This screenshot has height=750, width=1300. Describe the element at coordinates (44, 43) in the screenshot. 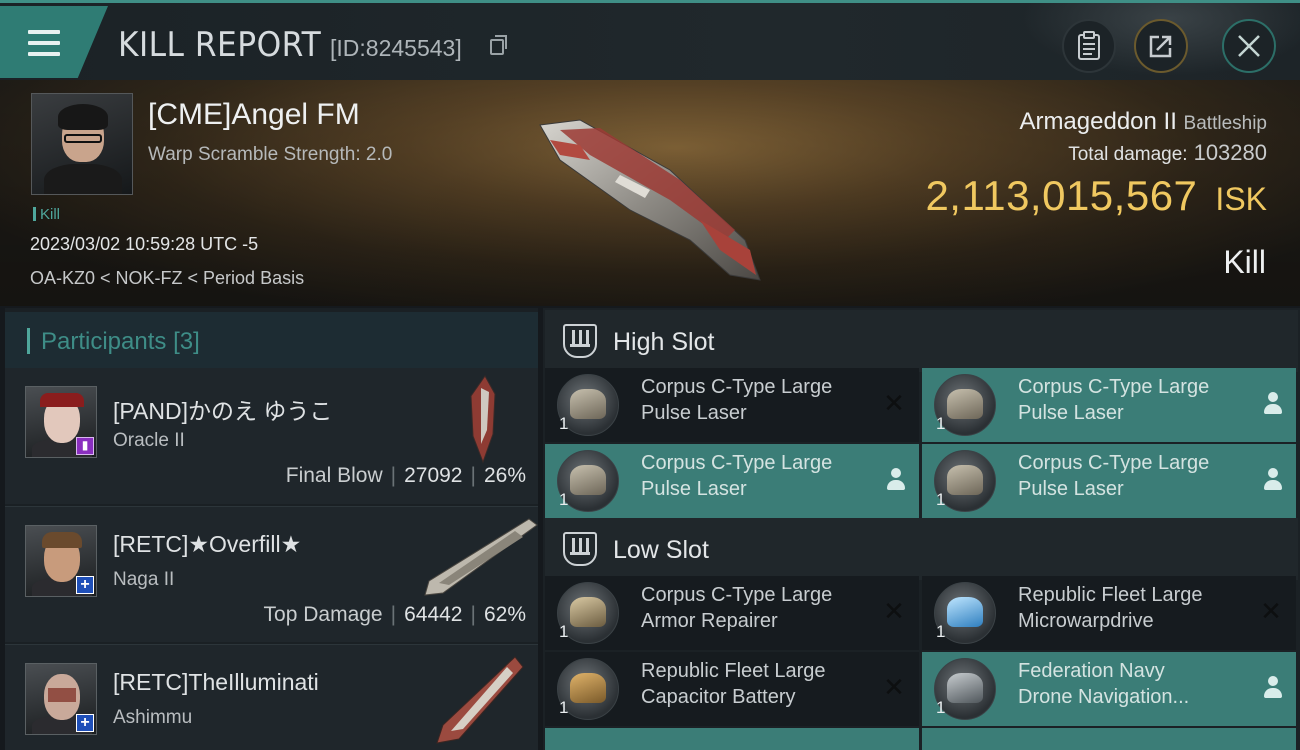

I see `hamburger-icon` at that location.